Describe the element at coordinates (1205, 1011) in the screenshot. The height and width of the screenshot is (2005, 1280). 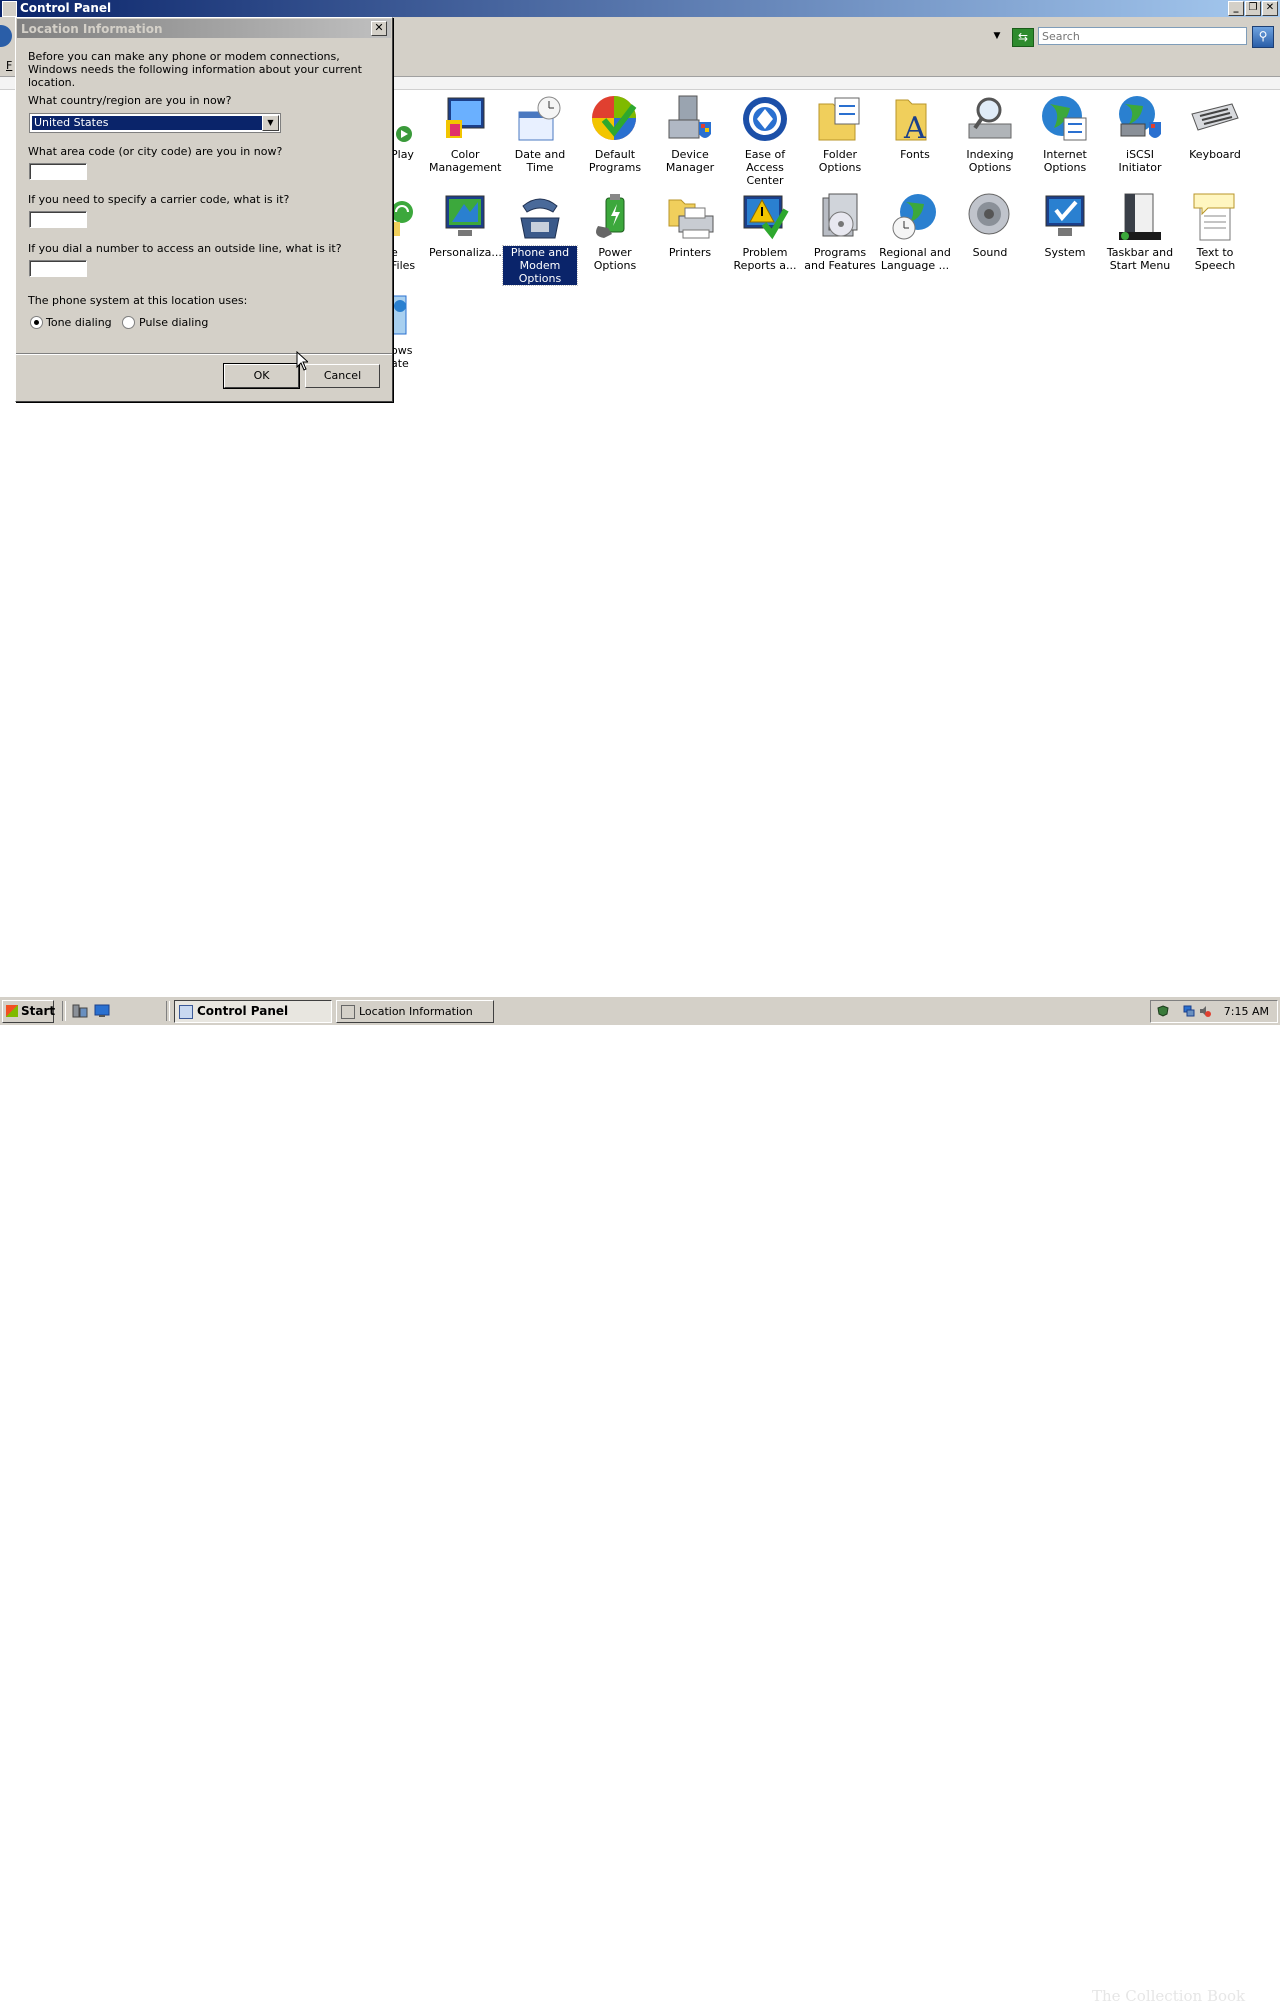
I see `volume-muted-icon` at that location.